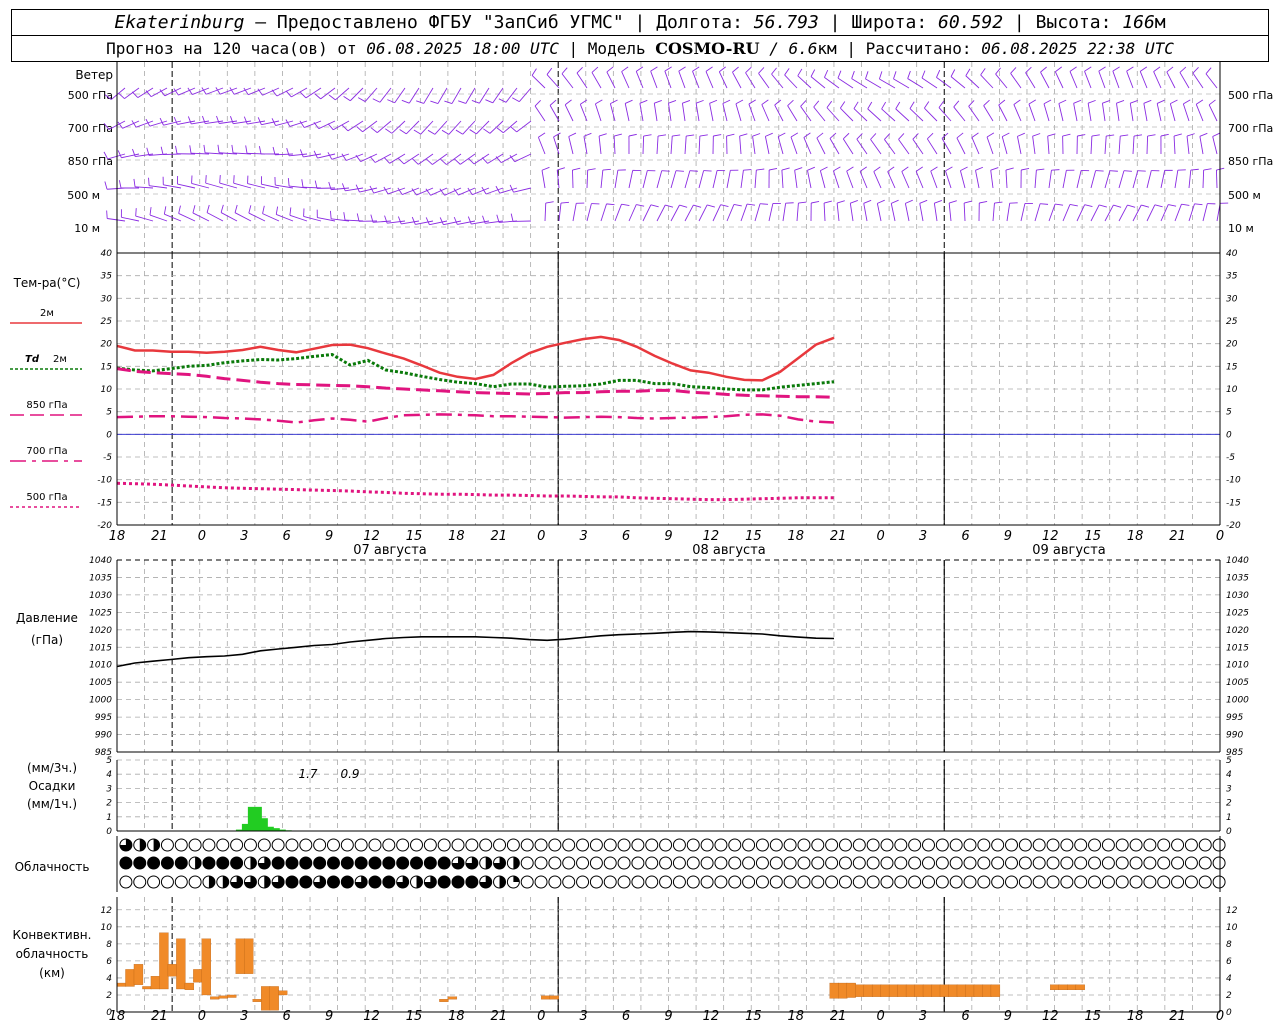  Describe the element at coordinates (1233, 503) in the screenshot. I see `y-tick-label-right: -15` at that location.